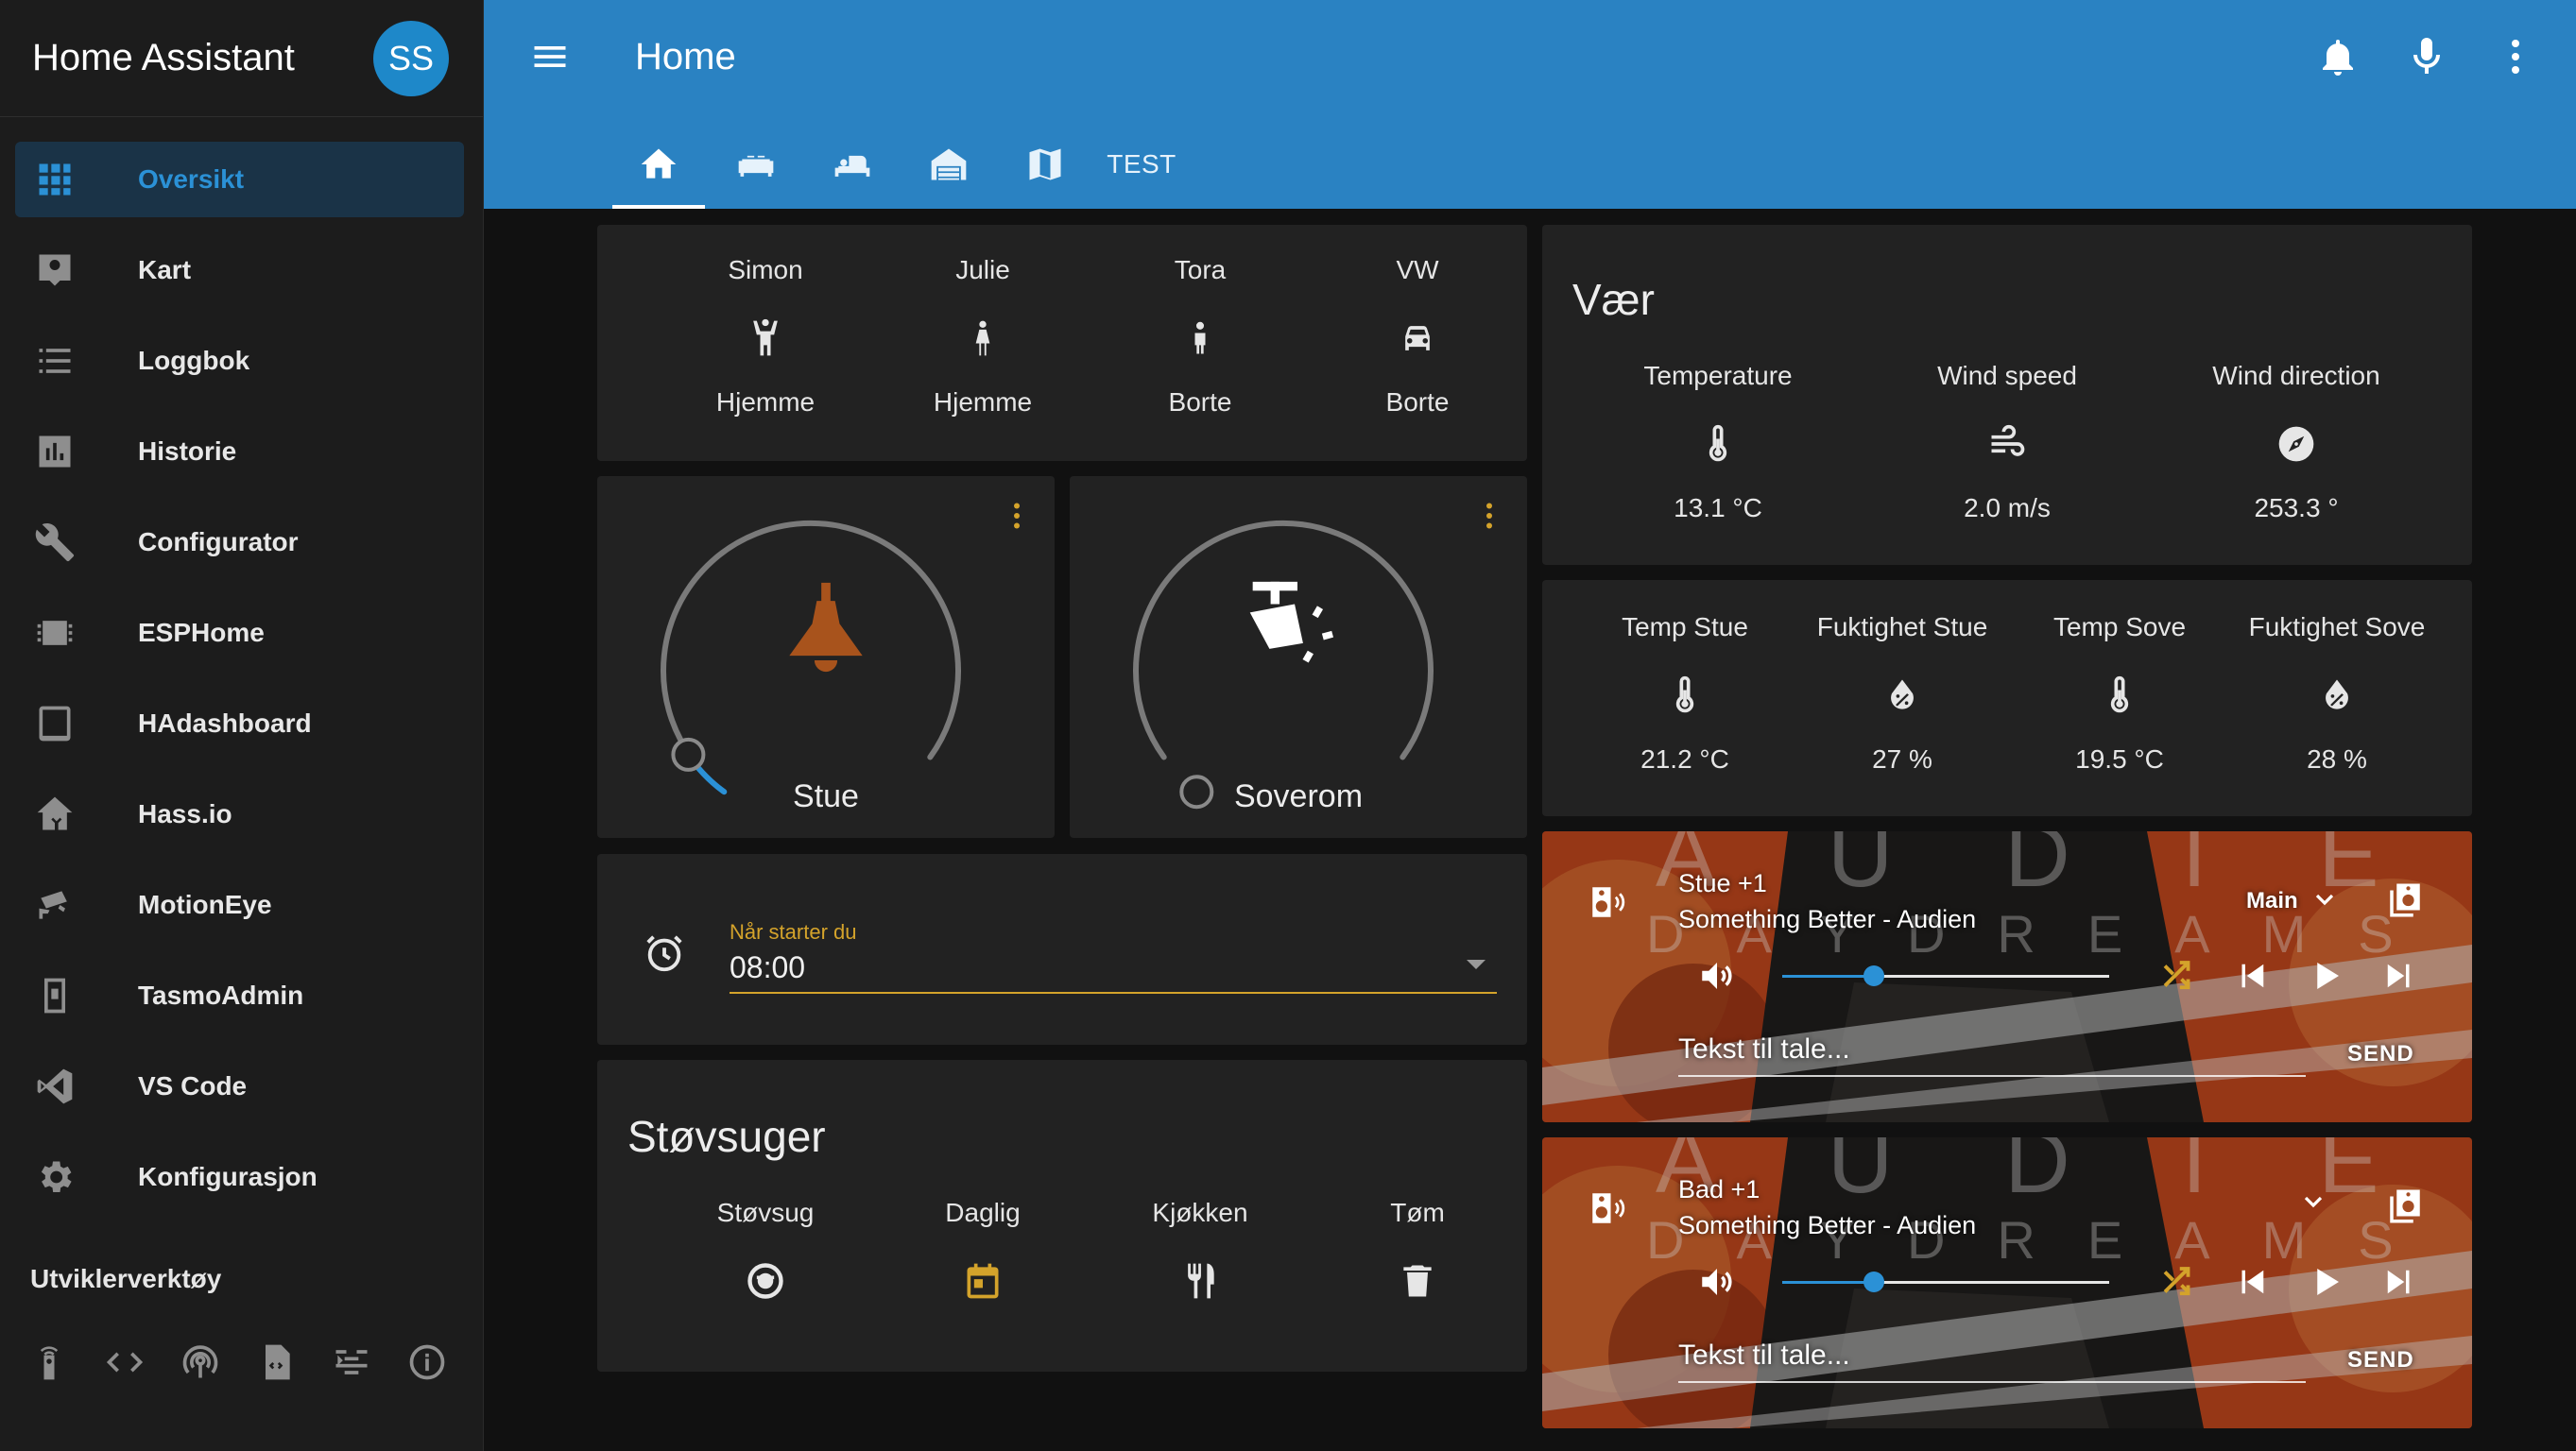 This screenshot has height=1451, width=2576. What do you see at coordinates (765, 1281) in the screenshot?
I see `robot-vacuum-icon` at bounding box center [765, 1281].